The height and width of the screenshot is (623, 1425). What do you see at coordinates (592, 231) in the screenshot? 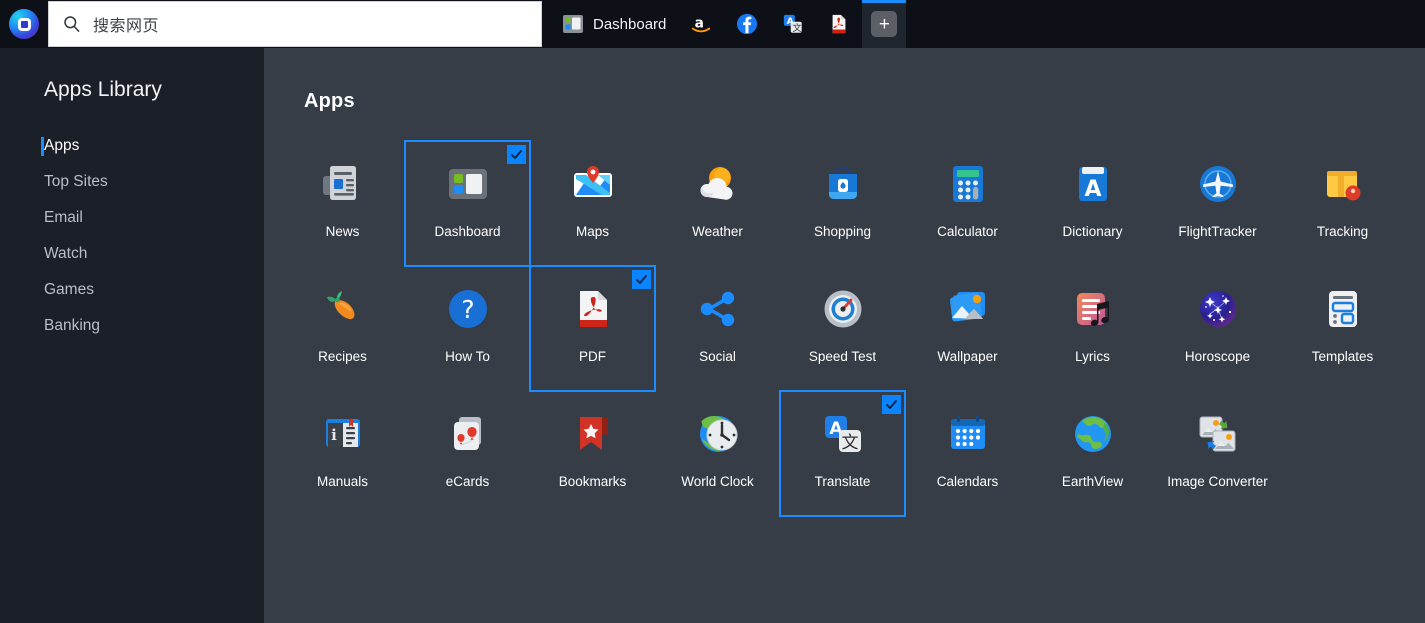
I see `app-tile-label: Maps` at bounding box center [592, 231].